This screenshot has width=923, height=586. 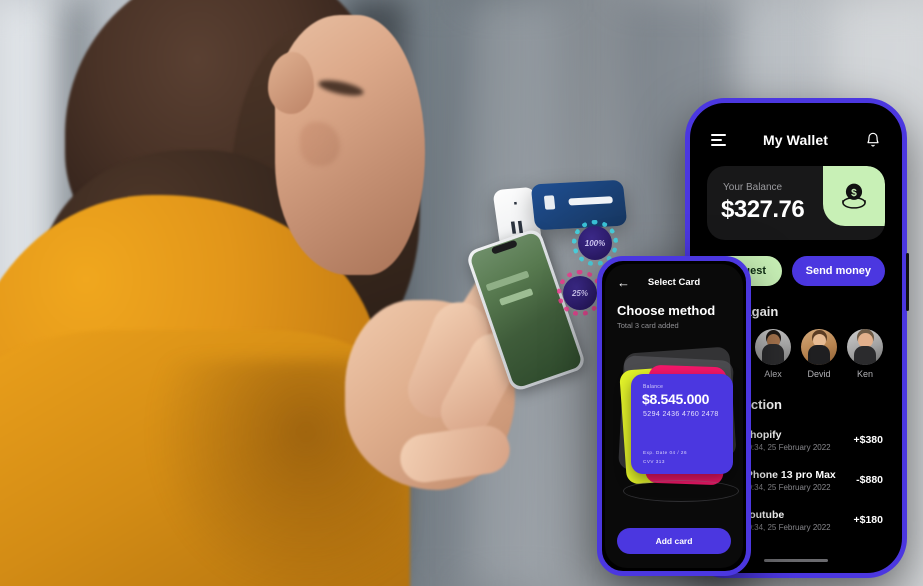 I want to click on card-balance-amount: $8.545.000, so click(x=676, y=399).